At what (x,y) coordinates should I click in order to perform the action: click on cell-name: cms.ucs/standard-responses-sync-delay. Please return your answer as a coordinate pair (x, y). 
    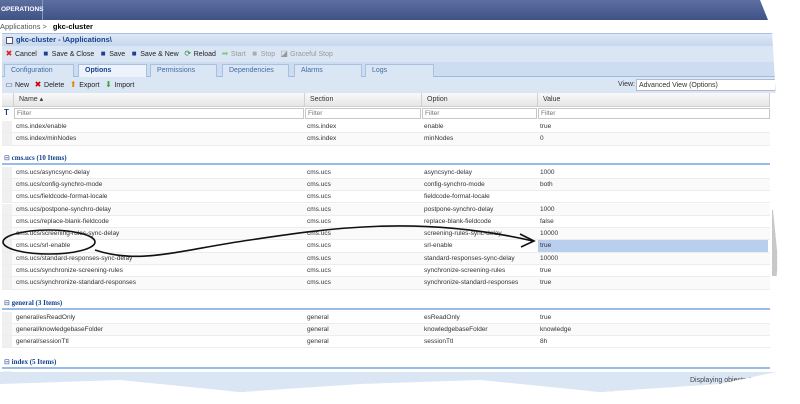
    Looking at the image, I should click on (74, 258).